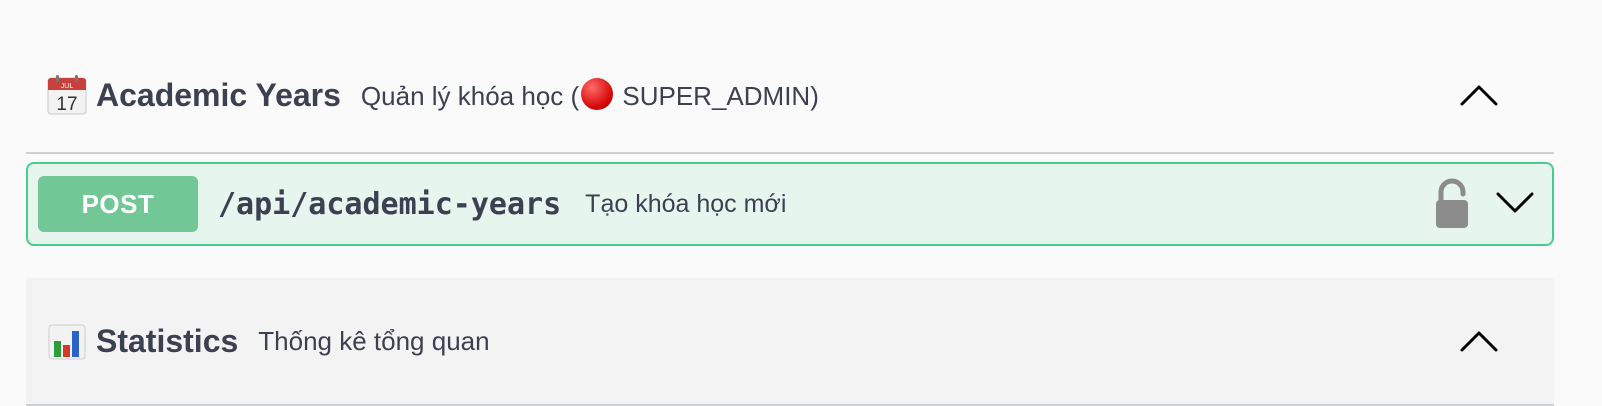 This screenshot has height=406, width=1602. Describe the element at coordinates (597, 94) in the screenshot. I see `red-circle-icon` at that location.